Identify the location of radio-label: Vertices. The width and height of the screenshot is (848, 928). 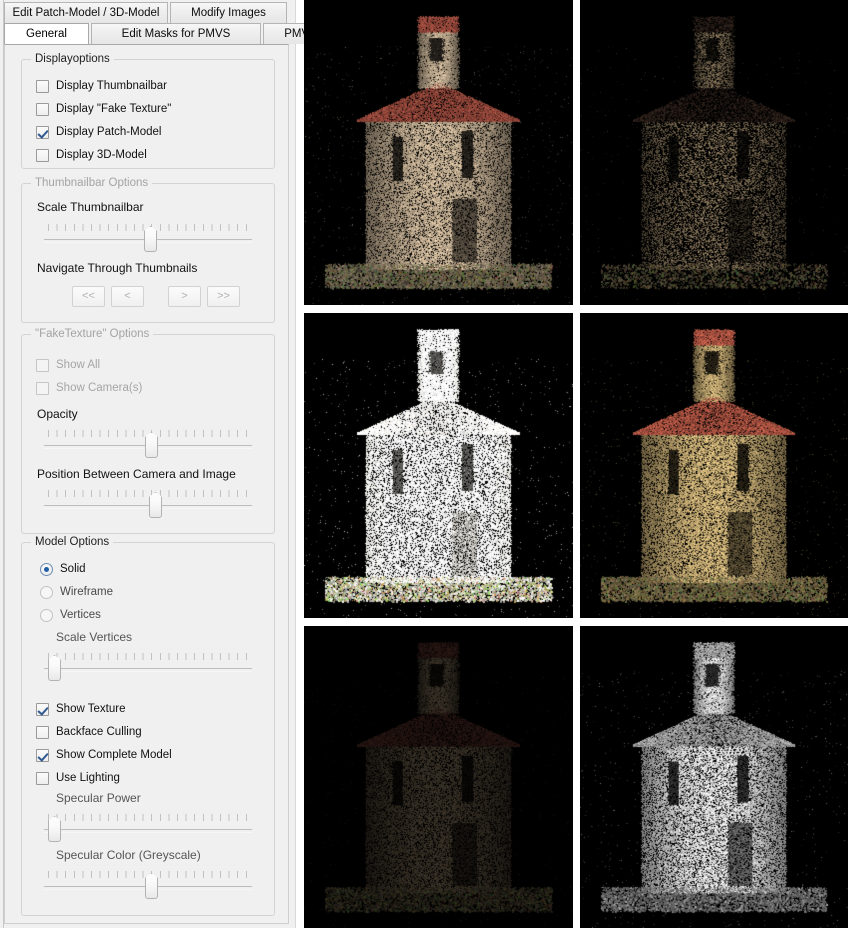
(80, 615).